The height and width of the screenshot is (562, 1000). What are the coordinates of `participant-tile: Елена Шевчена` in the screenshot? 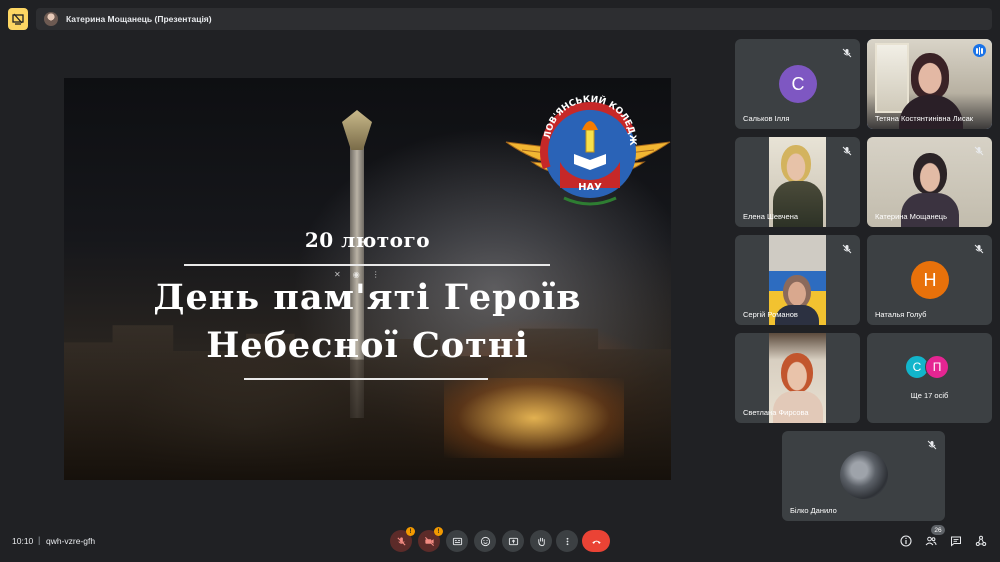 It's located at (797, 182).